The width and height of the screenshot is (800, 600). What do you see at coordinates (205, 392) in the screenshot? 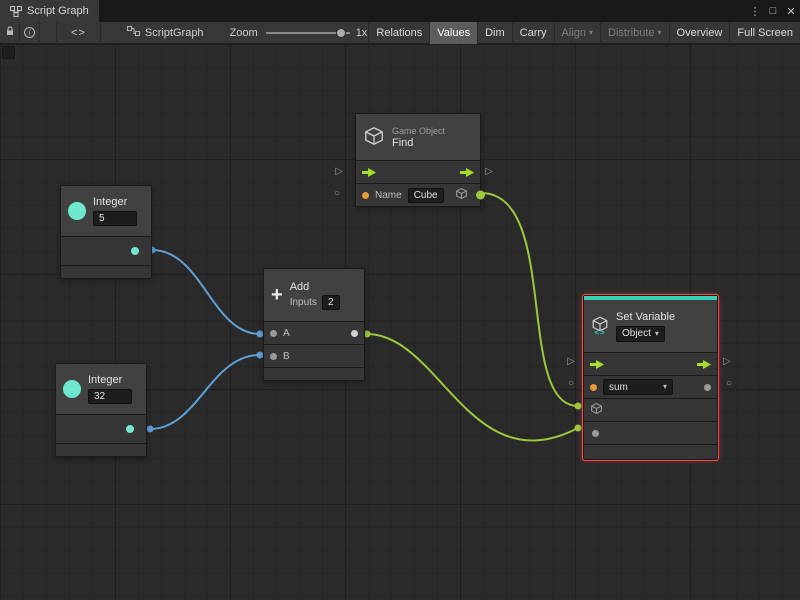
I see `edge-integer32-to-add-b` at bounding box center [205, 392].